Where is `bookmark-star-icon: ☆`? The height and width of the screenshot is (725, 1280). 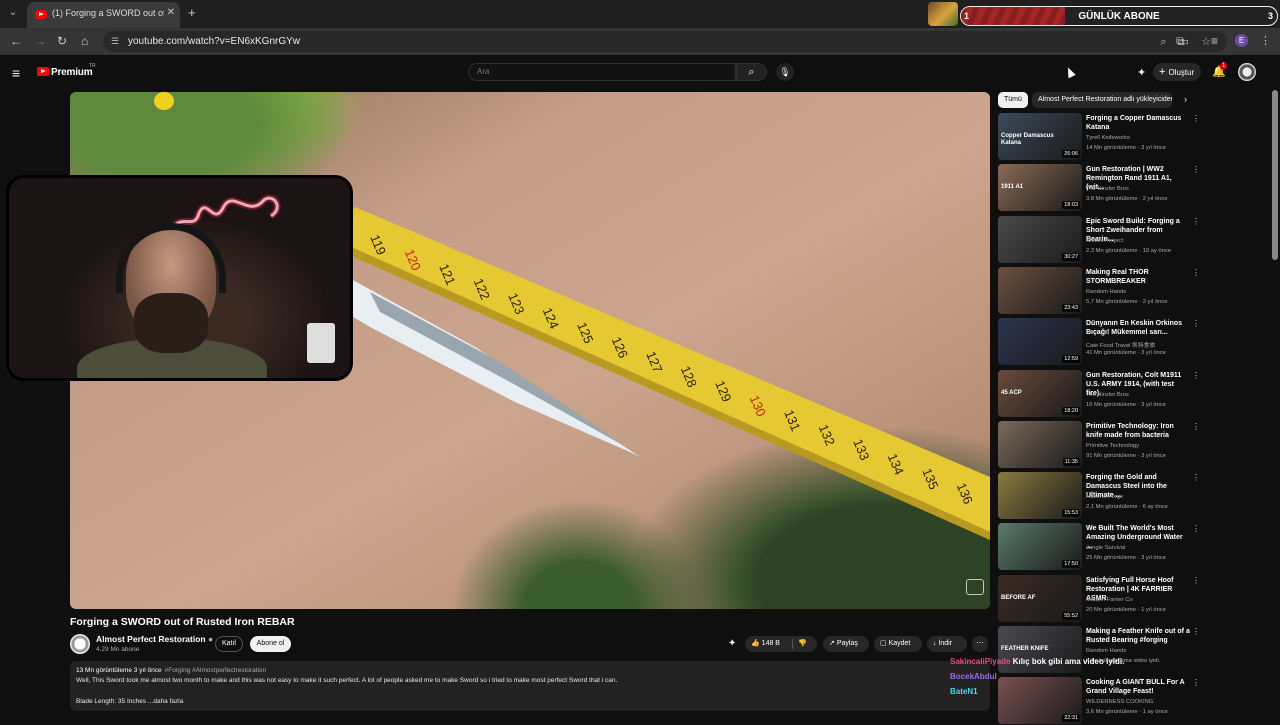 bookmark-star-icon: ☆ is located at coordinates (1206, 42).